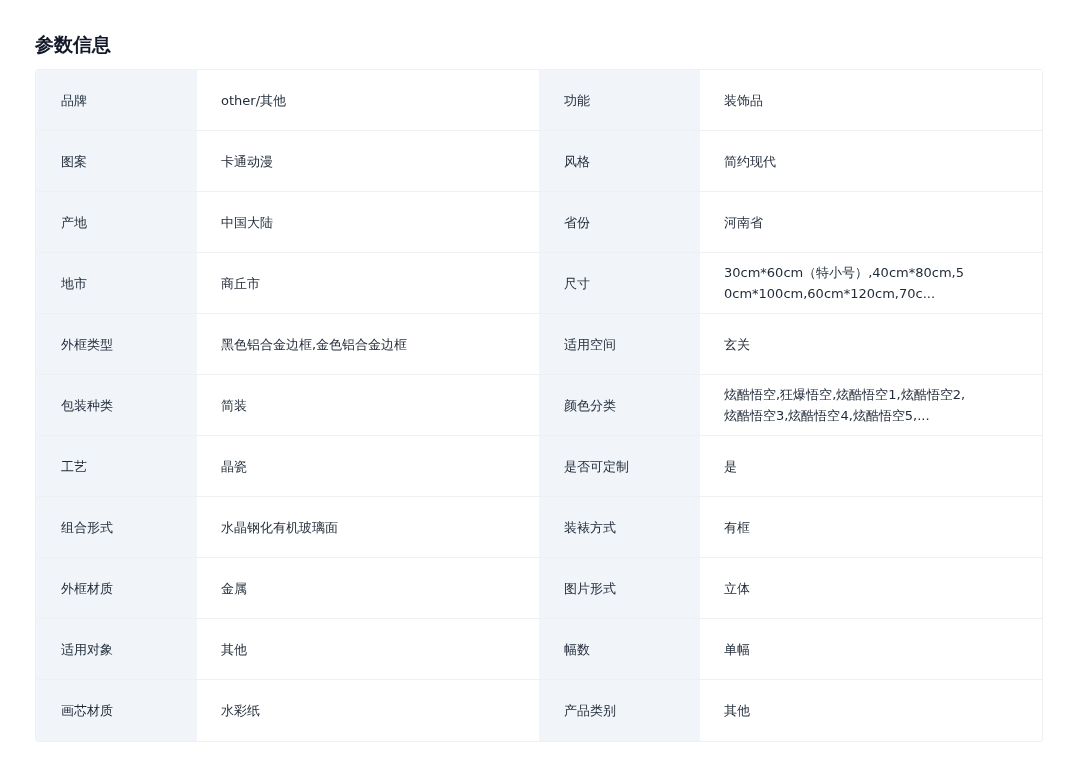 The height and width of the screenshot is (760, 1089). What do you see at coordinates (87, 344) in the screenshot?
I see `parameter-label: 外框类型` at bounding box center [87, 344].